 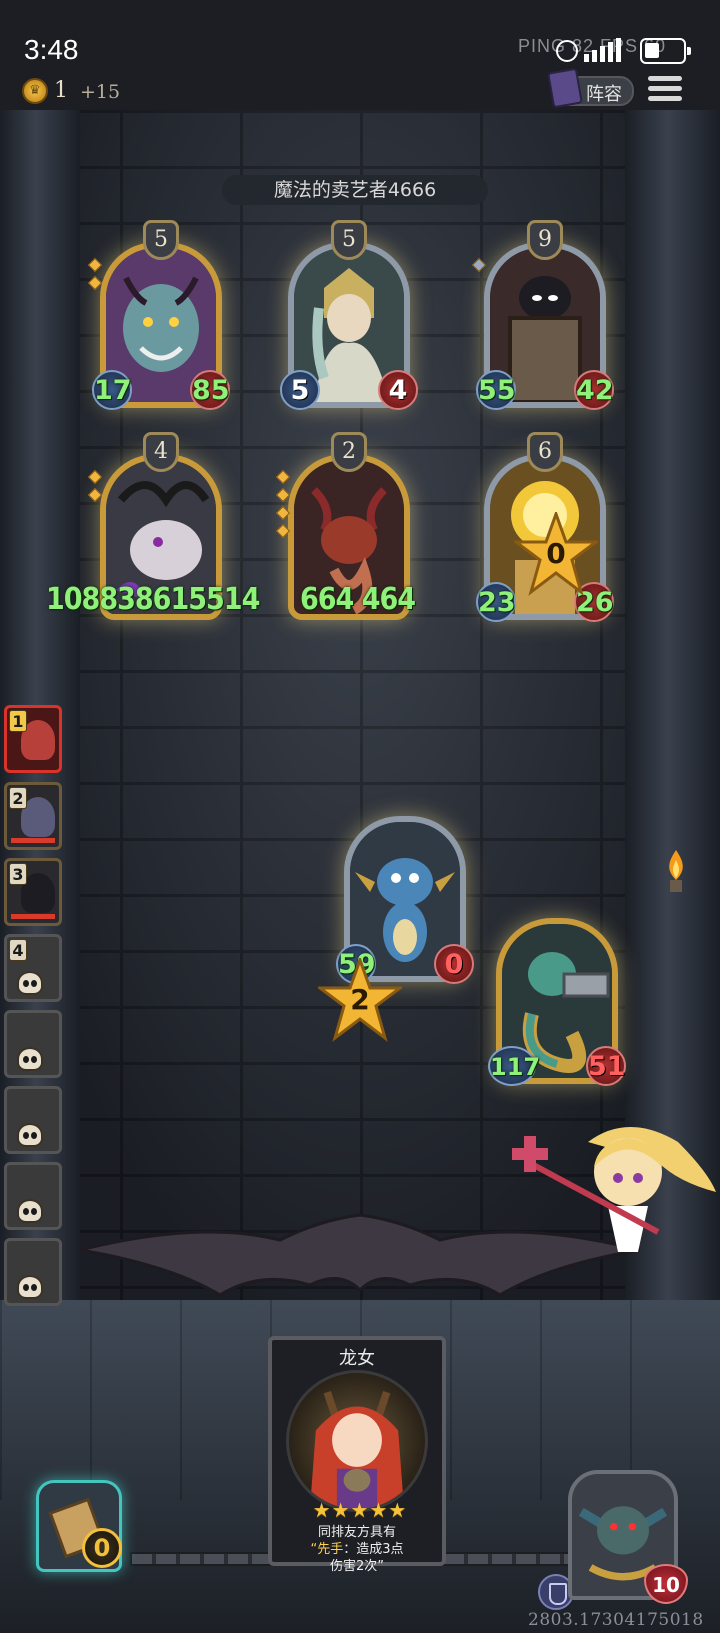 I want to click on hero-description: 同排友方具有 “先手：造成3点 伤害2次”, so click(x=357, y=1549).